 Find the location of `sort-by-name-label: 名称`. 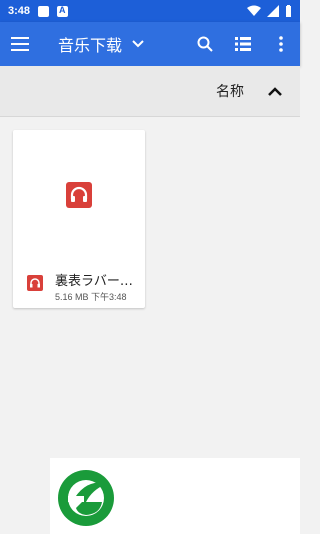

sort-by-name-label: 名称 is located at coordinates (230, 91).